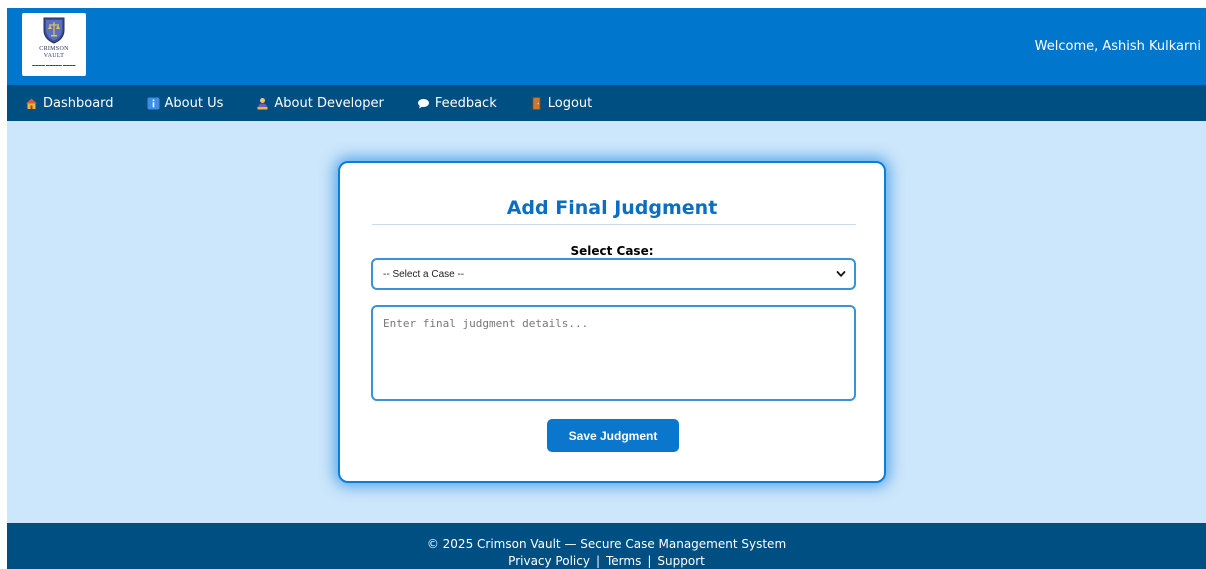 The image size is (1206, 569). Describe the element at coordinates (570, 103) in the screenshot. I see `nav-item-label: Logout` at that location.